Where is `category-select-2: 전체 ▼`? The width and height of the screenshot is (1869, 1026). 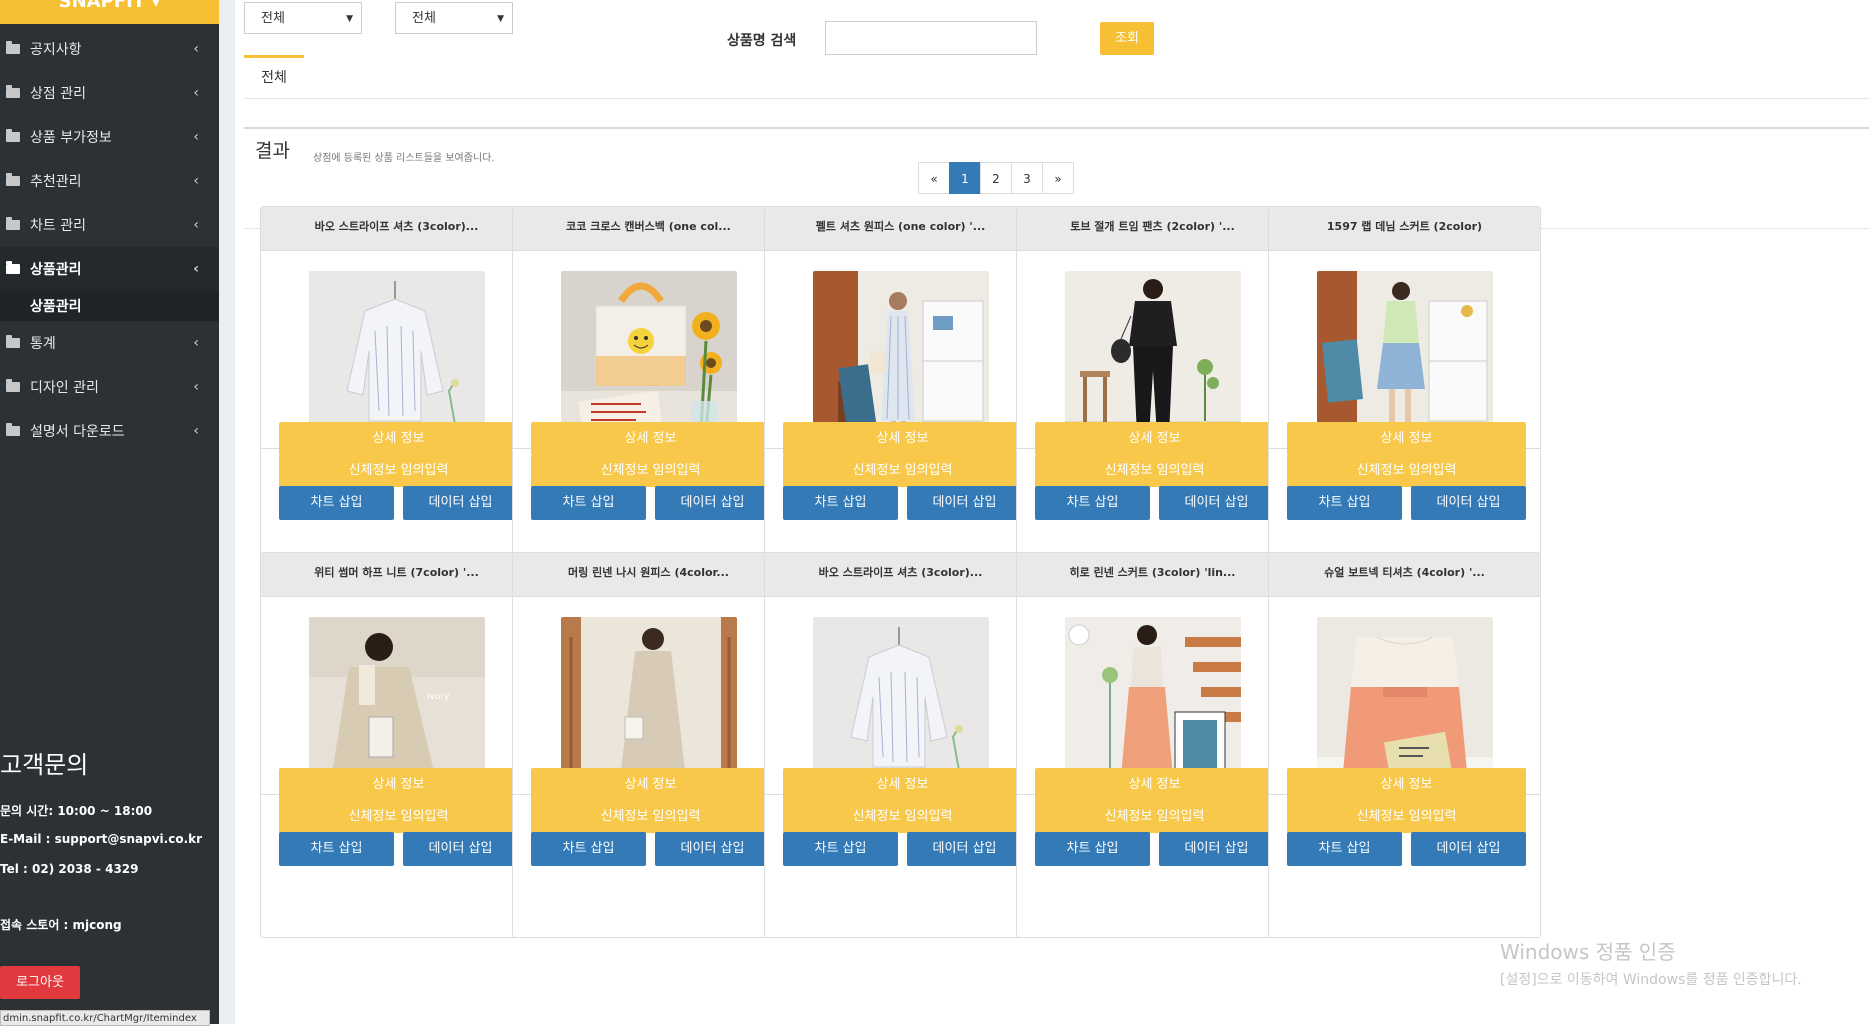 category-select-2: 전체 ▼ is located at coordinates (454, 18).